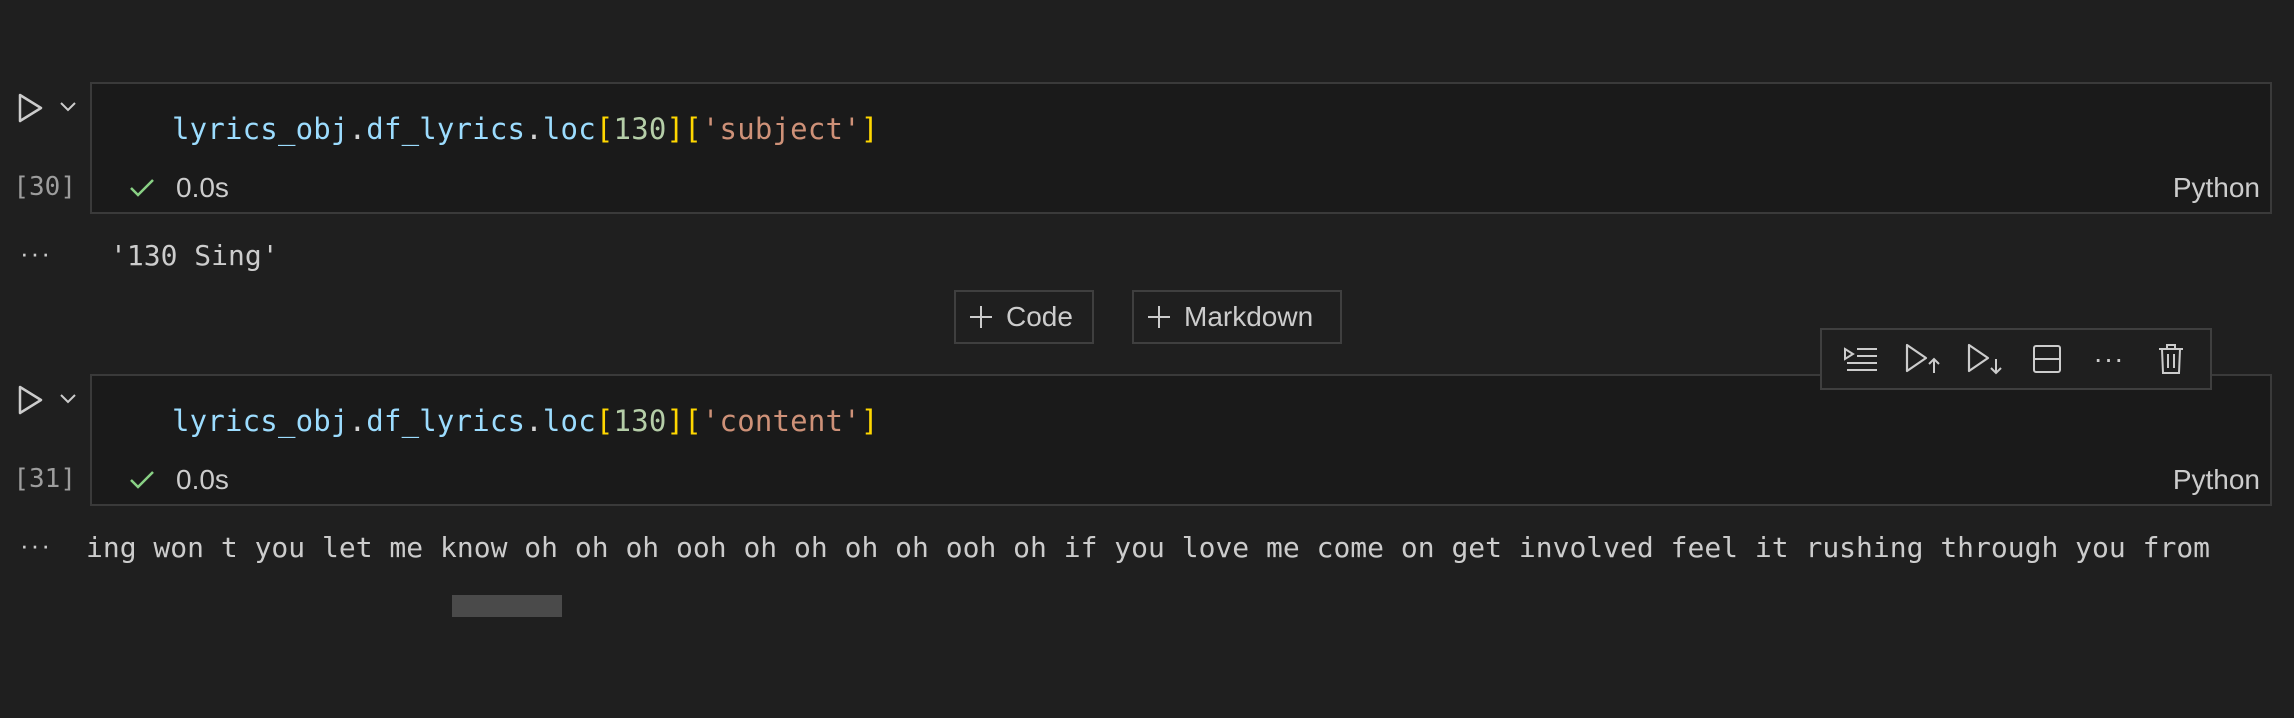 This screenshot has height=718, width=2294. What do you see at coordinates (507, 606) in the screenshot?
I see `output-horizontal-scrollbar` at bounding box center [507, 606].